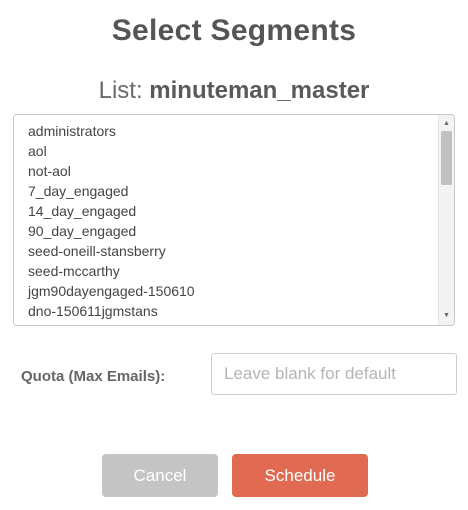  Describe the element at coordinates (233, 291) in the screenshot. I see `segment-option: jgm90dayengaged-150610` at that location.